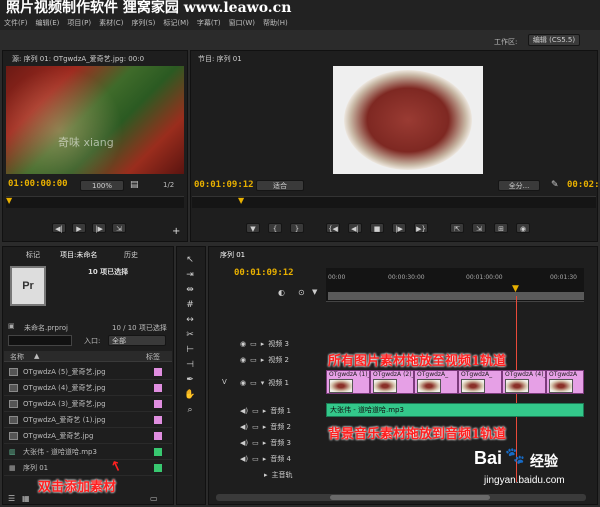 Image resolution: width=600 pixels, height=507 pixels. I want to click on timeline-timecode: 00:01:09:12, so click(264, 273).